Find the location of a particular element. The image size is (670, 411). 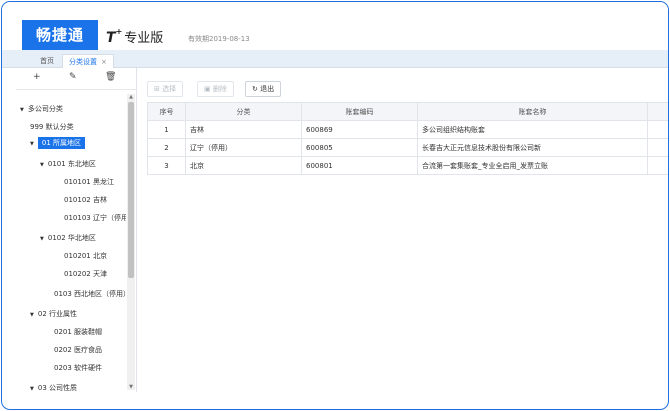

select-button: ⊞ 选择 is located at coordinates (165, 89).